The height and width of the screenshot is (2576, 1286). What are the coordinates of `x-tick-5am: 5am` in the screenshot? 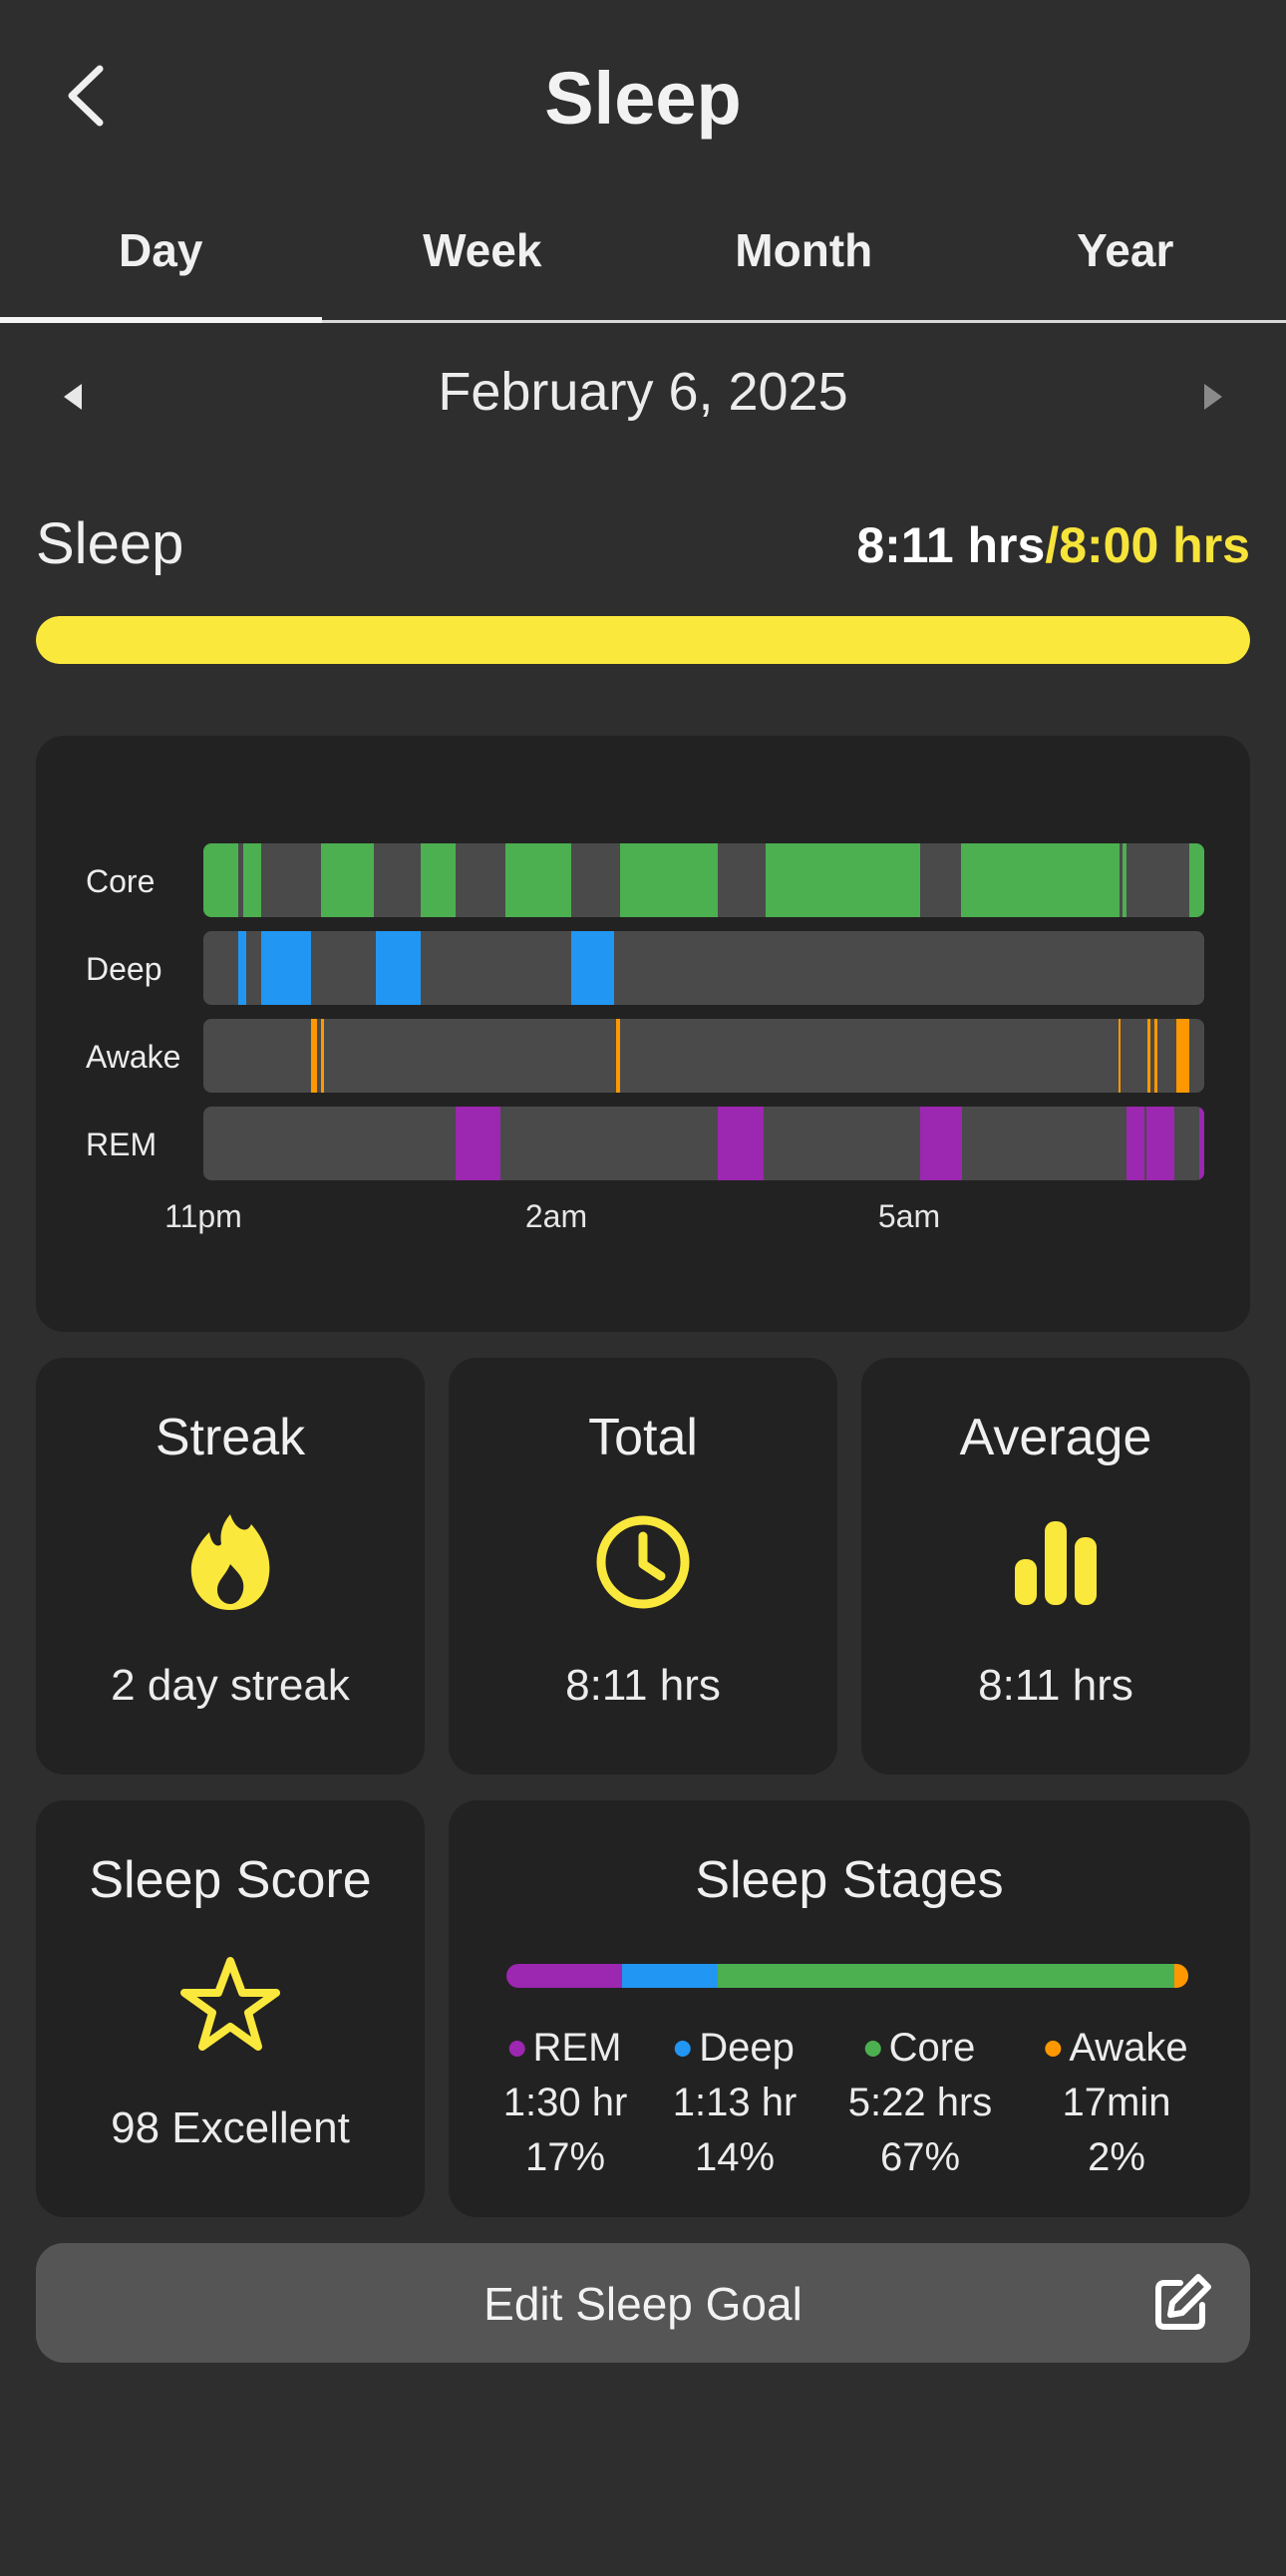 It's located at (909, 1216).